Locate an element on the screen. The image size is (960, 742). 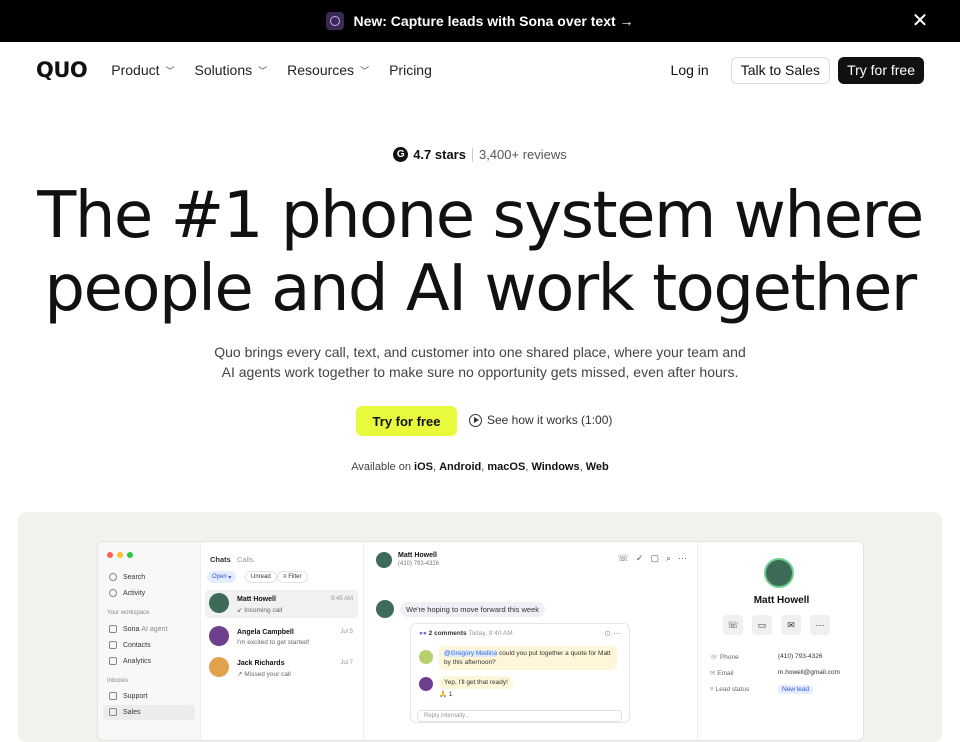
ai-agent-badge: AI agent is located at coordinates (154, 629).